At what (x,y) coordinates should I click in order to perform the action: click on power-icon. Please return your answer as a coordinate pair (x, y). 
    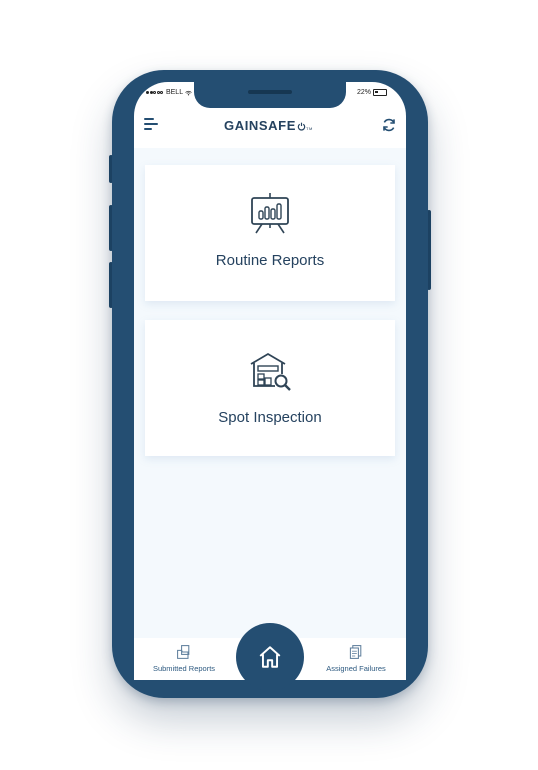
    Looking at the image, I should click on (301, 126).